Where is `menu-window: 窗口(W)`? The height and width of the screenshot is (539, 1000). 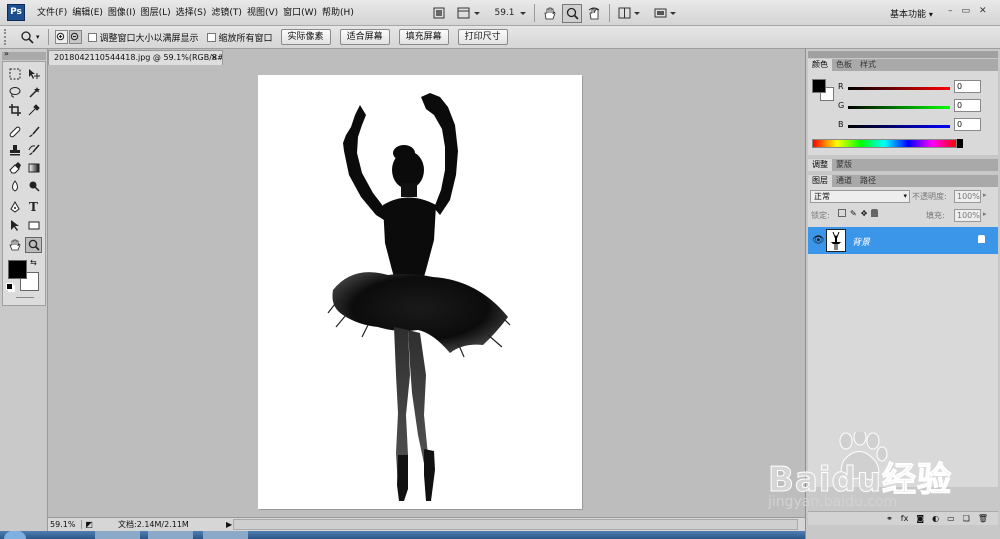 menu-window: 窗口(W) is located at coordinates (302, 13).